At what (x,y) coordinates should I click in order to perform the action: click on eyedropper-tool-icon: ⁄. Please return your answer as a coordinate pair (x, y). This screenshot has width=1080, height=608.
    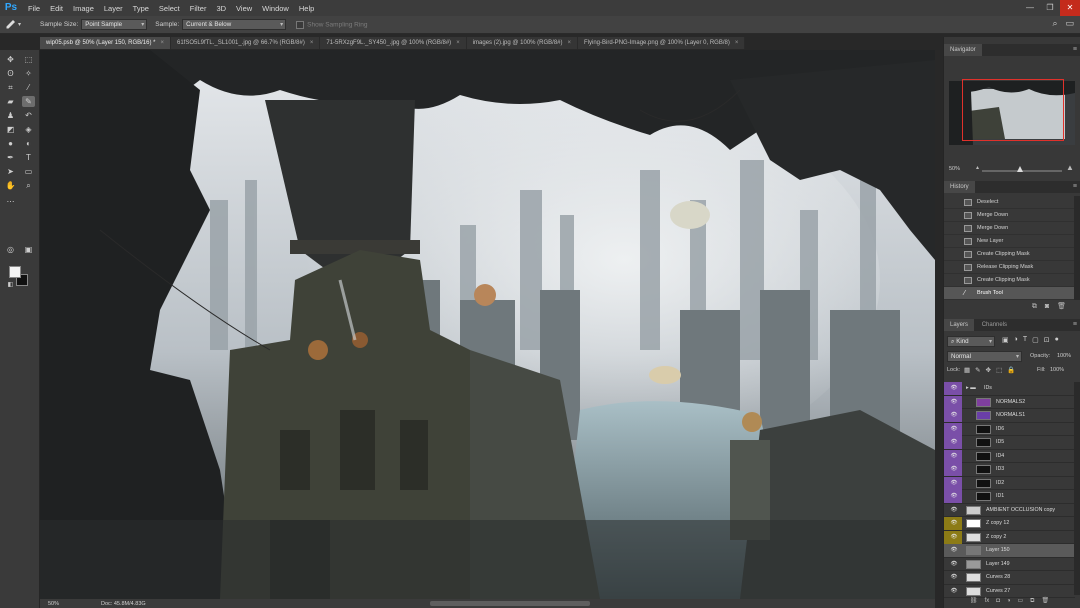
    Looking at the image, I should click on (28, 87).